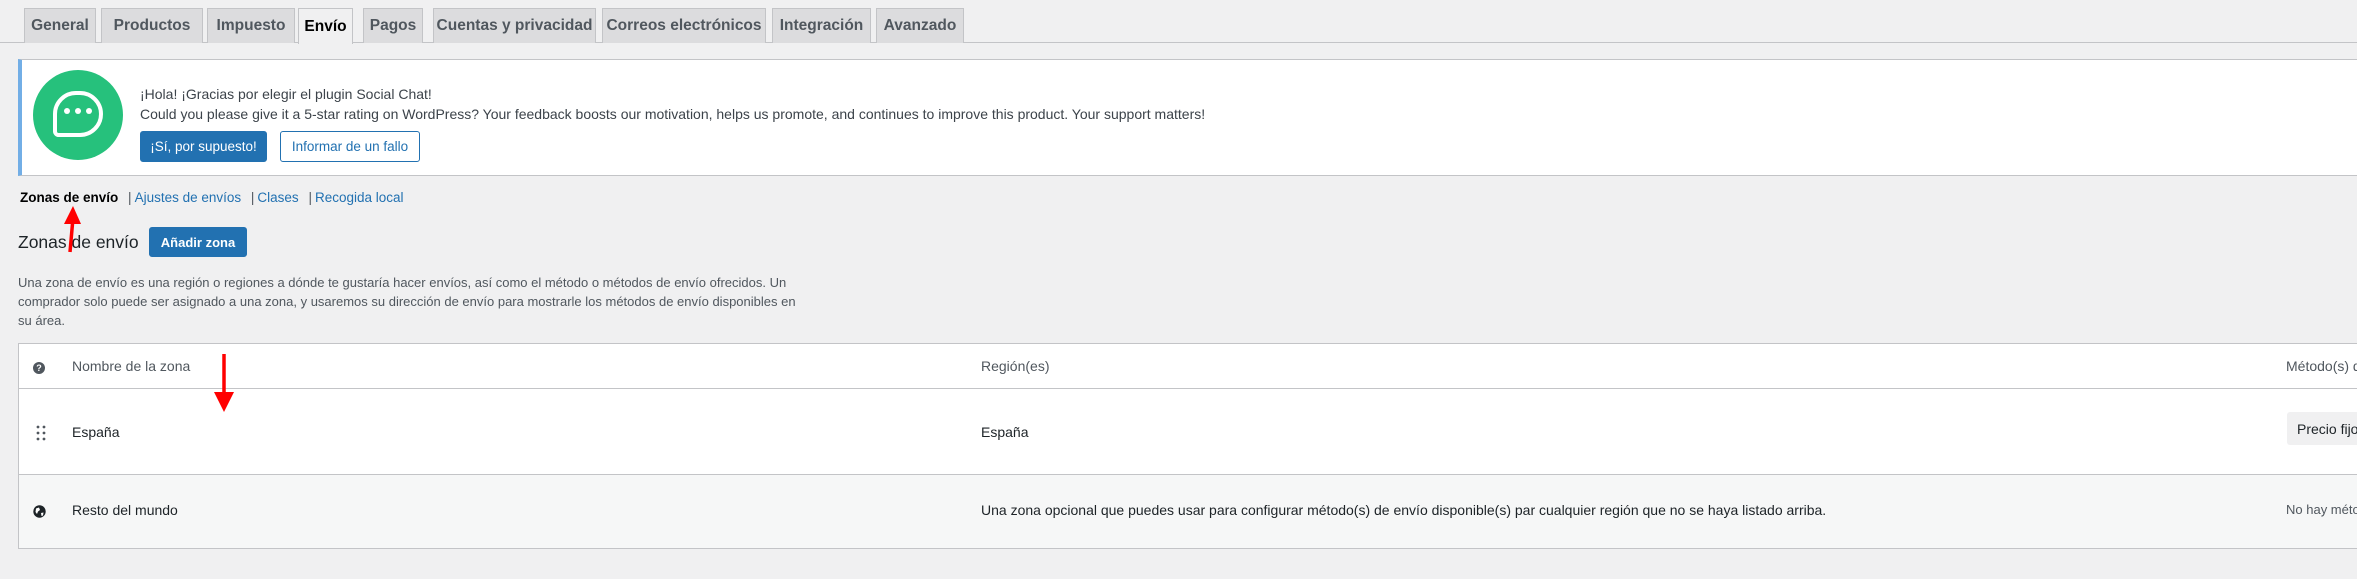 The height and width of the screenshot is (579, 2357). What do you see at coordinates (78, 115) in the screenshot?
I see `chat-bubble-icon` at bounding box center [78, 115].